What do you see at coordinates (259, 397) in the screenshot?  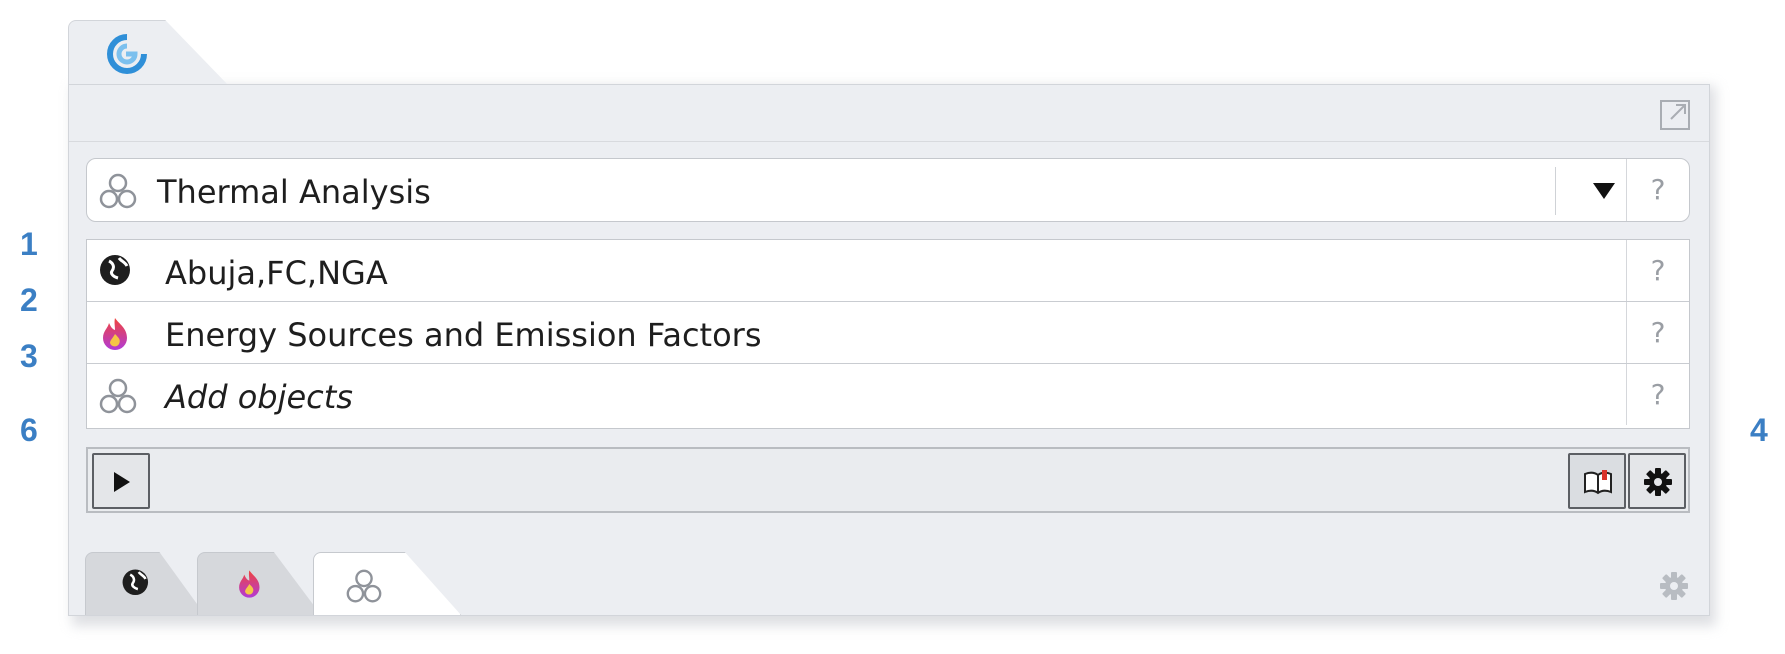 I see `add-objects-label: Add objects` at bounding box center [259, 397].